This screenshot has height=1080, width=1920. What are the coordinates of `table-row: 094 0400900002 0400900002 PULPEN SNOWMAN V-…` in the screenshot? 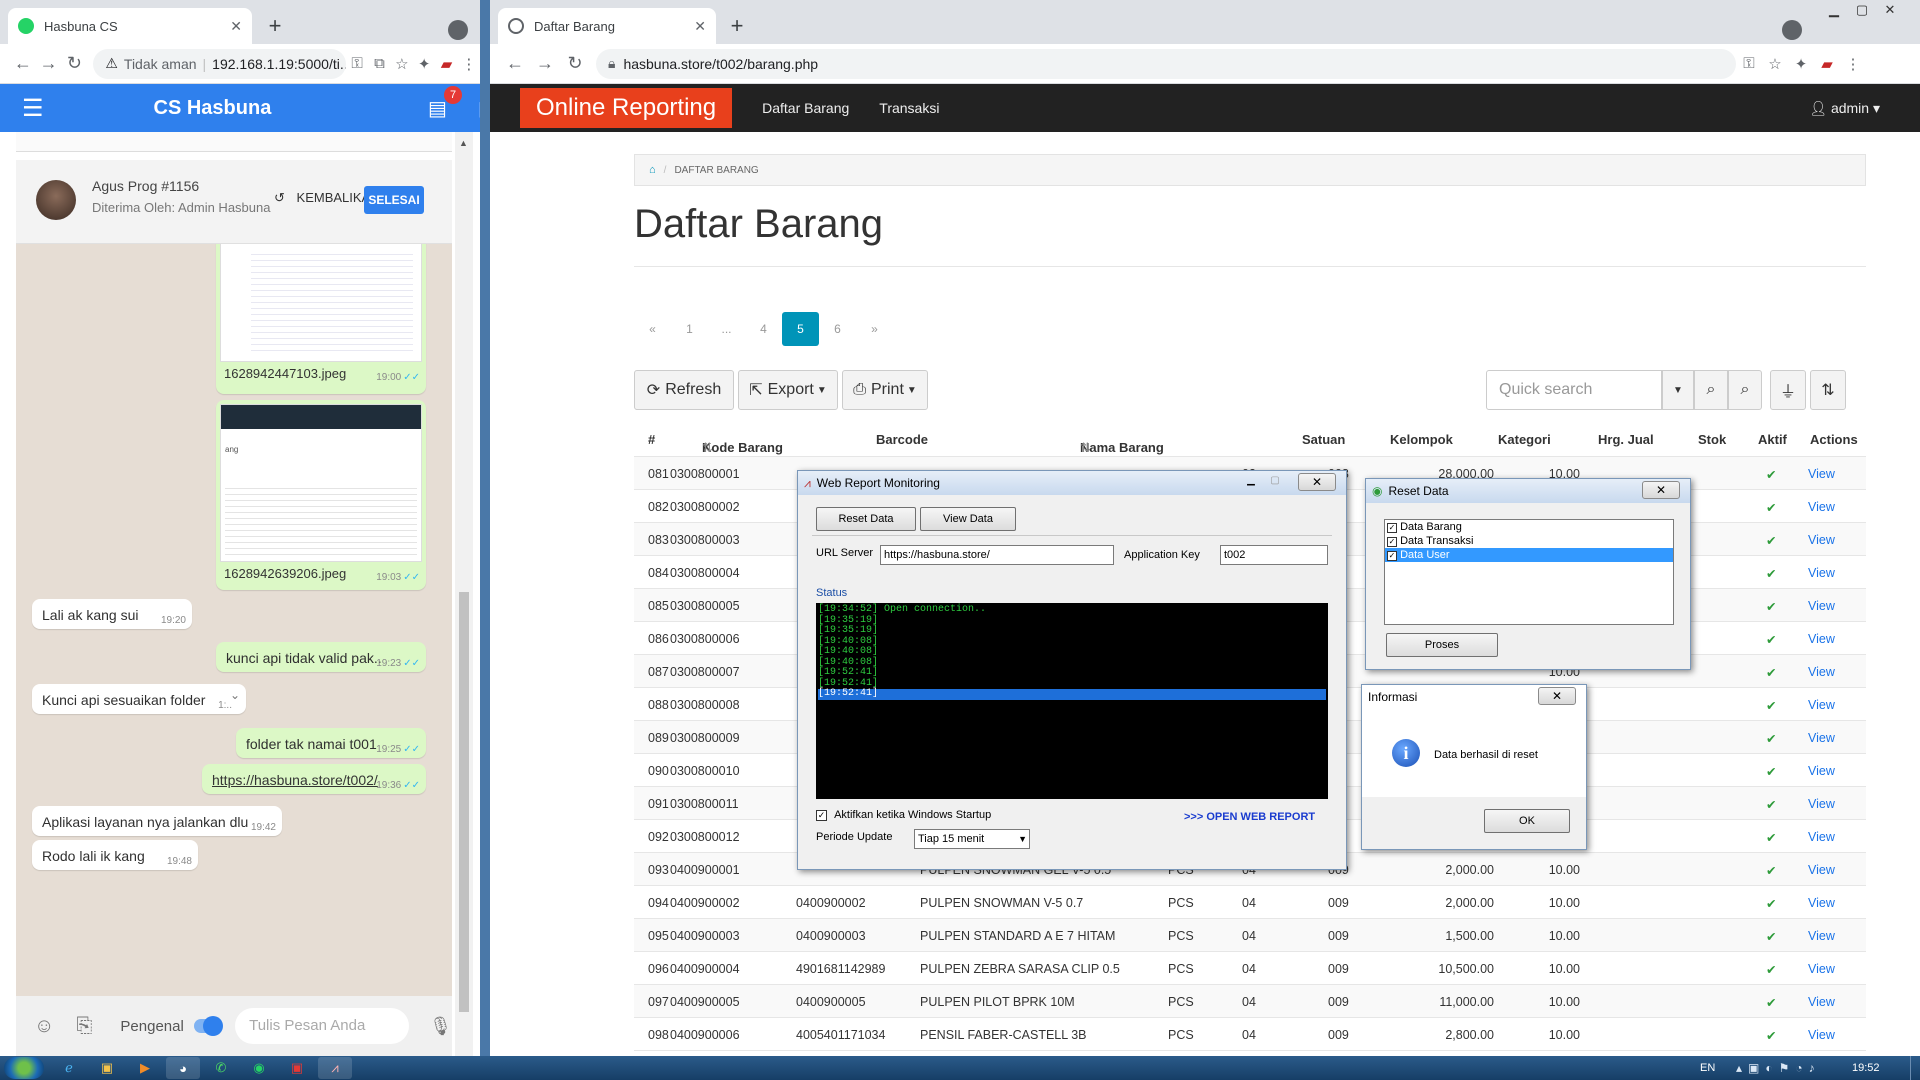 It's located at (1250, 902).